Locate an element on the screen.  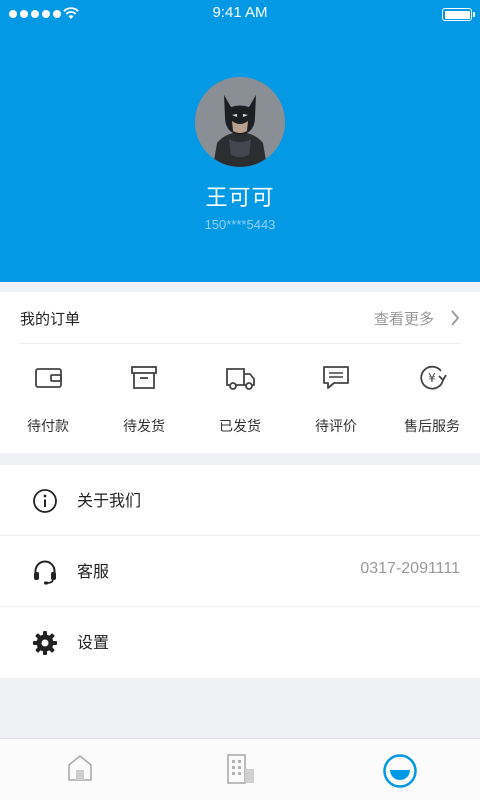
order-item-label: 待付款 is located at coordinates (48, 427).